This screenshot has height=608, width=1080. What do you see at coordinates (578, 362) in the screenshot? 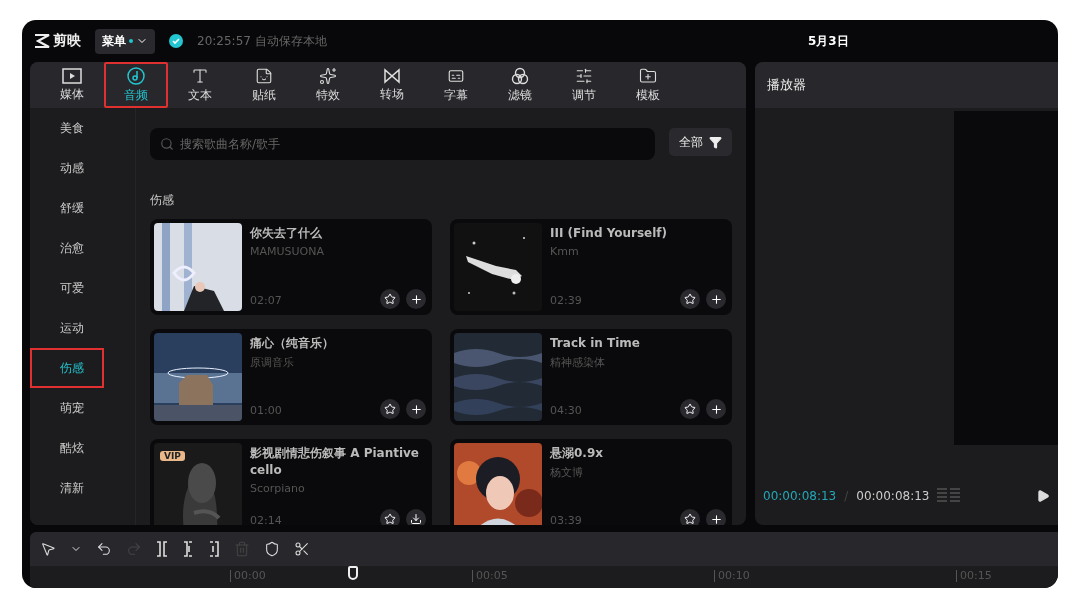
I see `song-artist: 精神感染体` at bounding box center [578, 362].